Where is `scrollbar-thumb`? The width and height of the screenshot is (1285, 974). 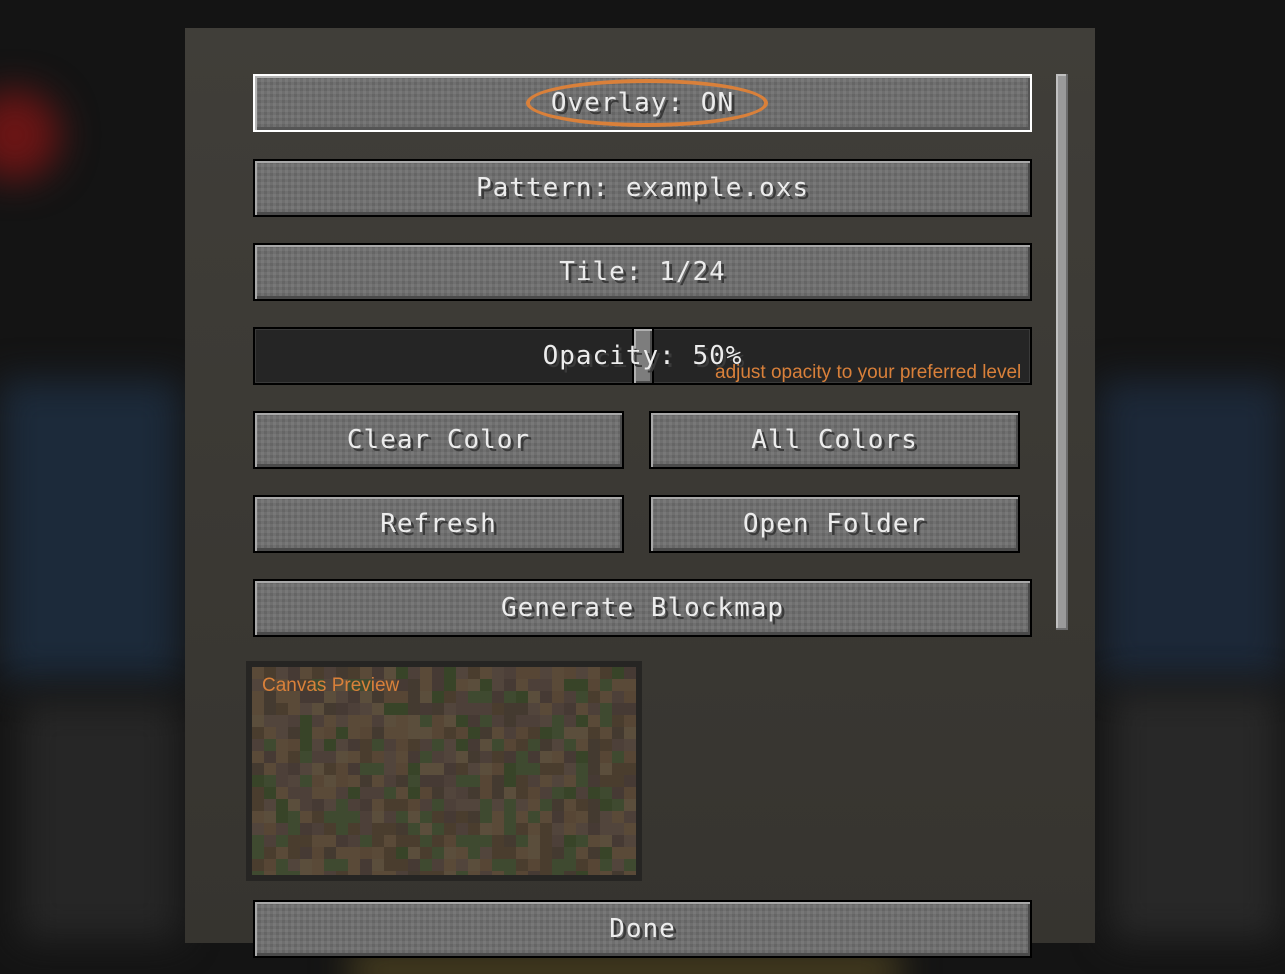
scrollbar-thumb is located at coordinates (1062, 352).